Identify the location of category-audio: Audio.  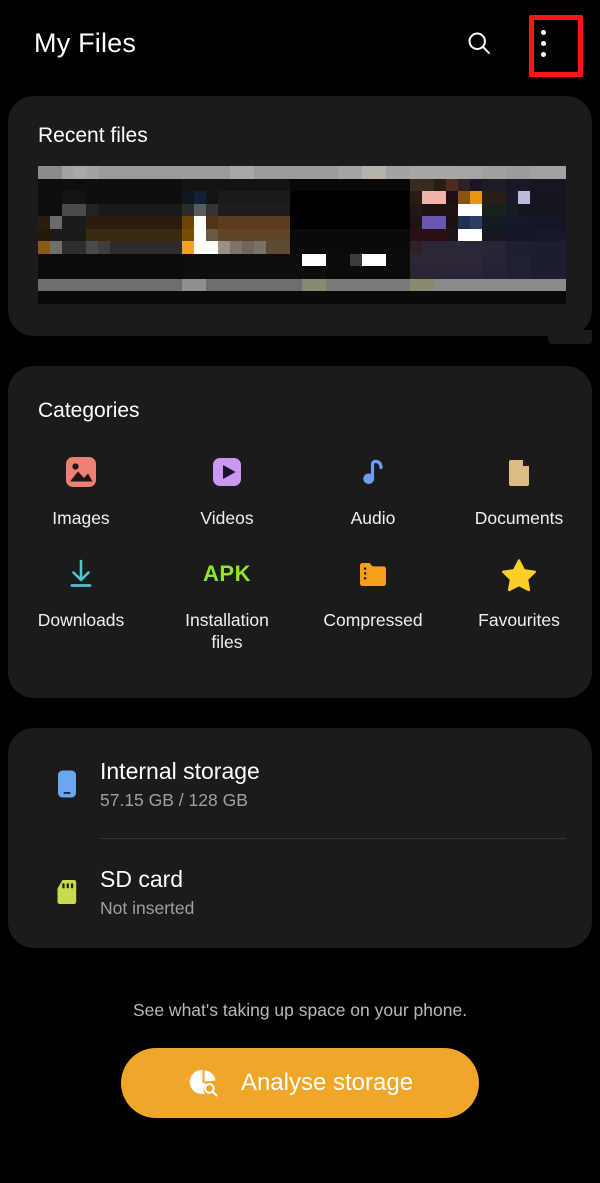
(373, 490).